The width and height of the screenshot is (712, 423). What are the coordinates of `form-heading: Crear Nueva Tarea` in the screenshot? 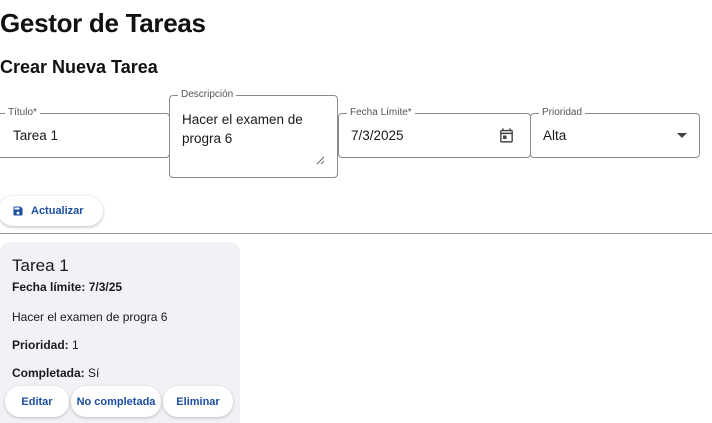 It's located at (79, 67).